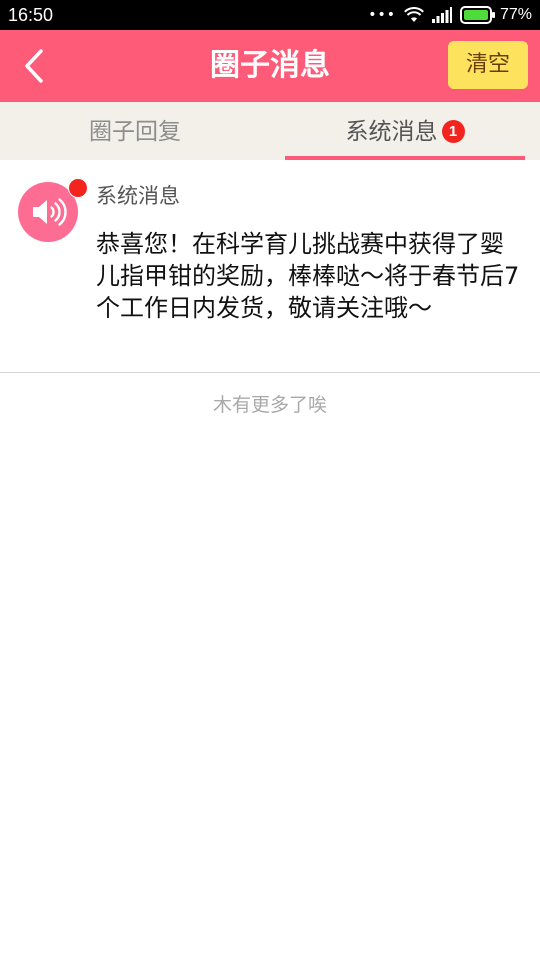 The image size is (540, 960). I want to click on clear-button: 清空, so click(488, 65).